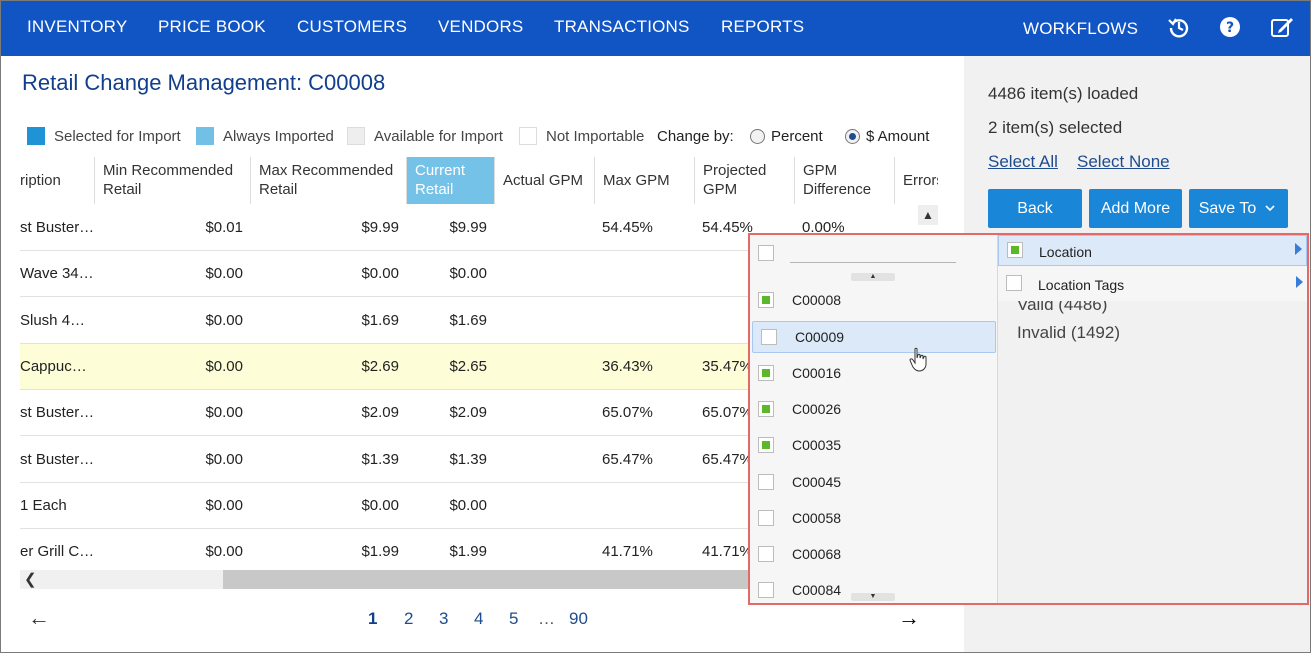 Image resolution: width=1311 pixels, height=653 pixels. Describe the element at coordinates (77, 27) in the screenshot. I see `nav-inventory: INVENTORY` at that location.